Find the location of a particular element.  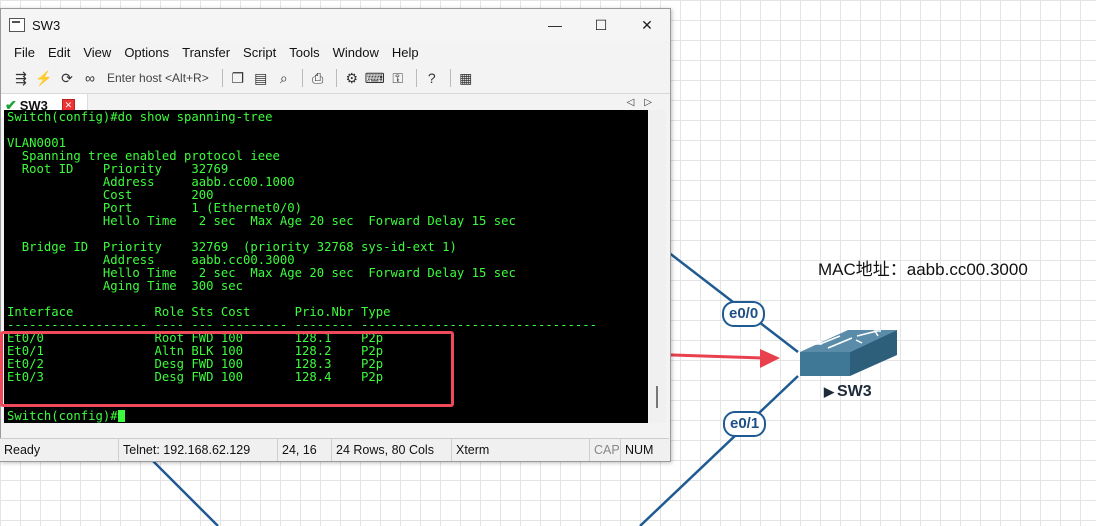

close-button: ✕ is located at coordinates (647, 25).